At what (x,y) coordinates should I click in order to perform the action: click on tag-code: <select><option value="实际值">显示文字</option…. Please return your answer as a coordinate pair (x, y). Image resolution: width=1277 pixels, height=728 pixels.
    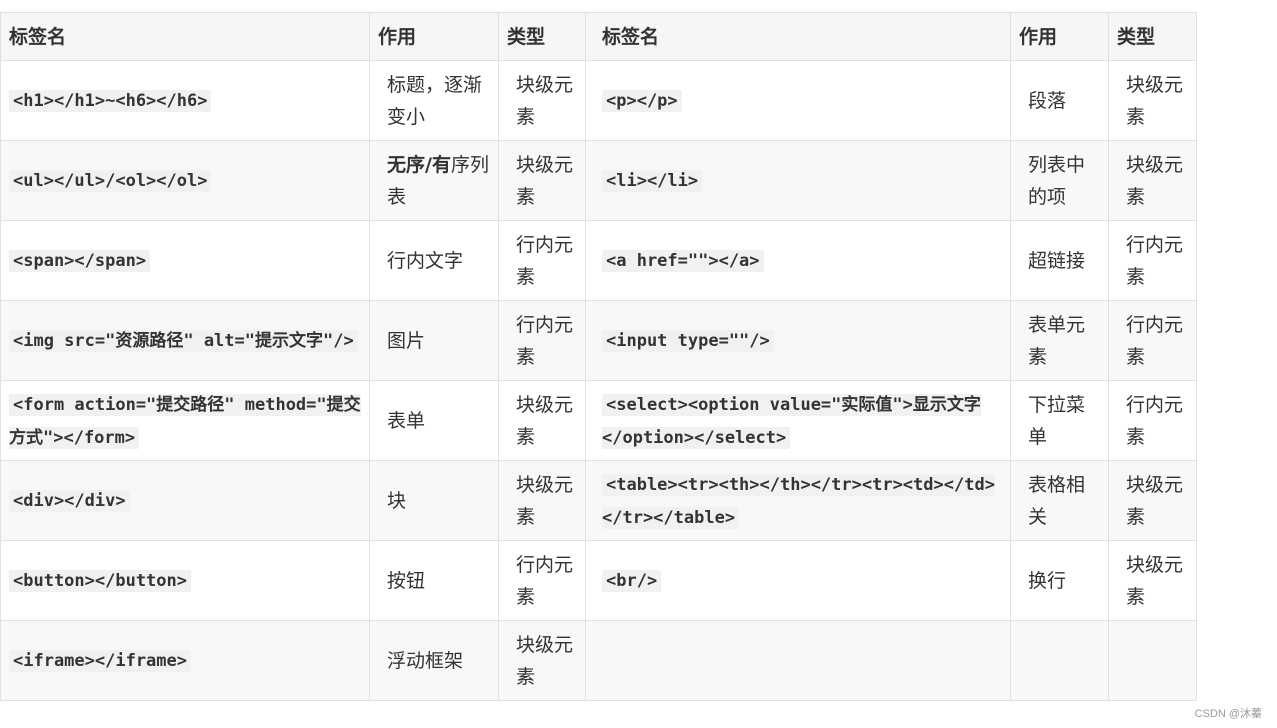
    Looking at the image, I should click on (791, 421).